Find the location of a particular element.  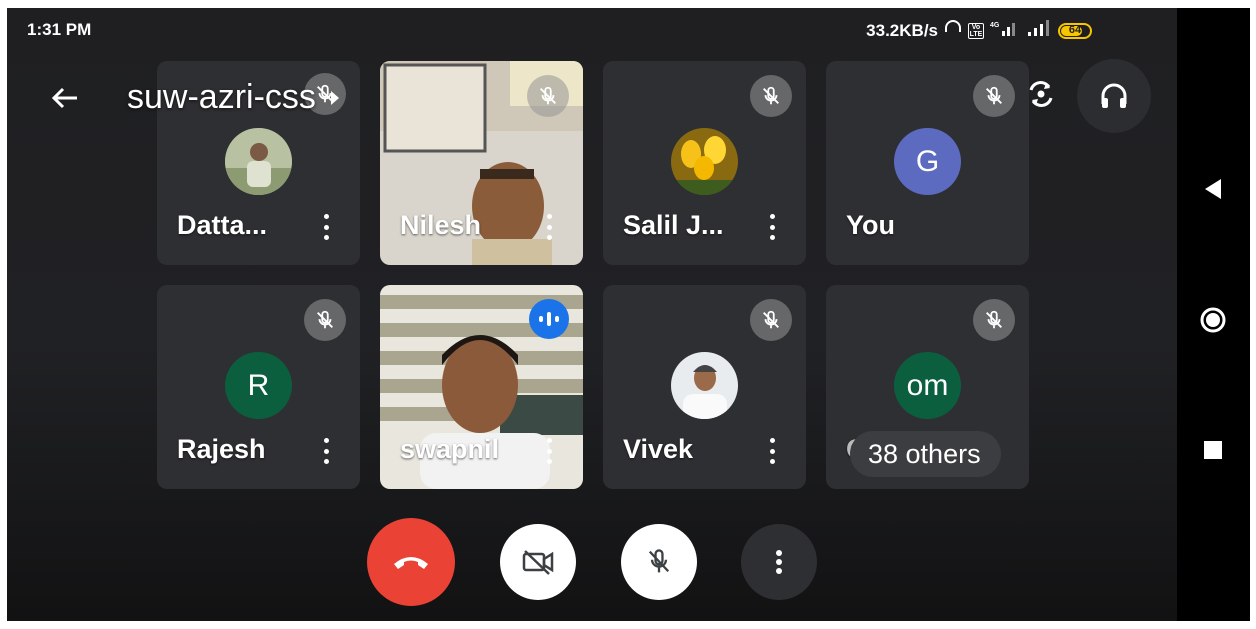

status-icons: 33.2KB/s Vo LTE 4G 64 is located at coordinates (979, 30).